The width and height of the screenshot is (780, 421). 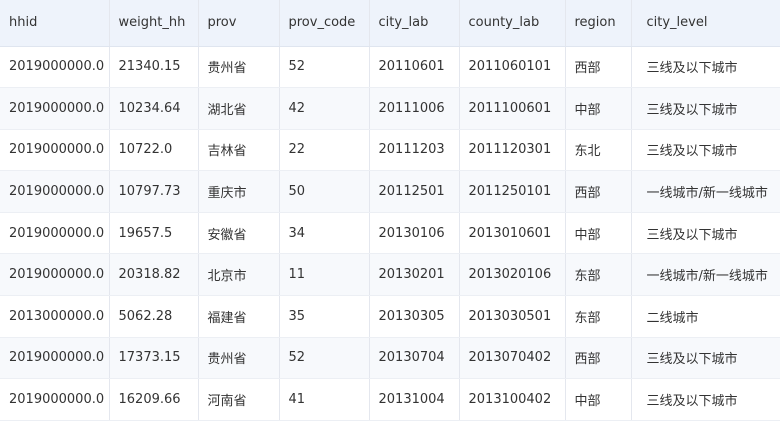 What do you see at coordinates (239, 23) in the screenshot?
I see `column-header-prov: prov` at bounding box center [239, 23].